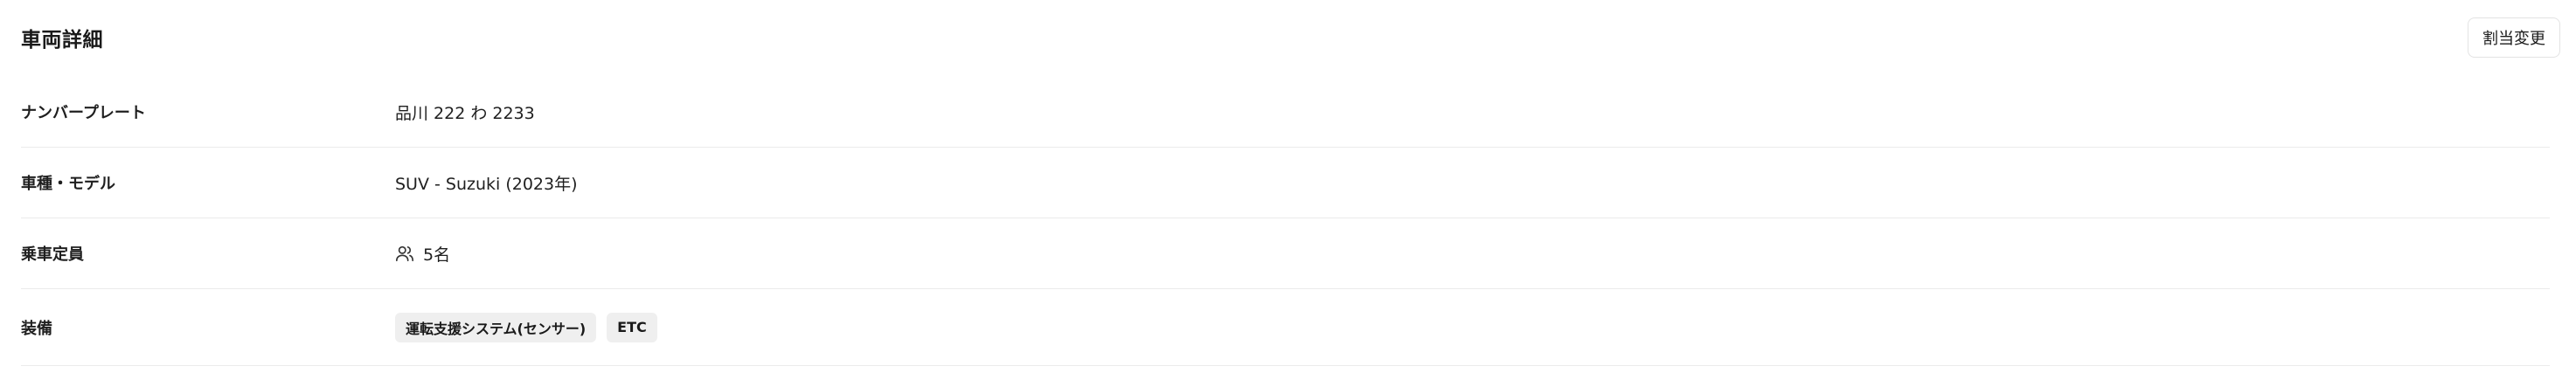 This screenshot has height=373, width=2576. Describe the element at coordinates (2514, 37) in the screenshot. I see `reassign-button: 割当変更` at that location.